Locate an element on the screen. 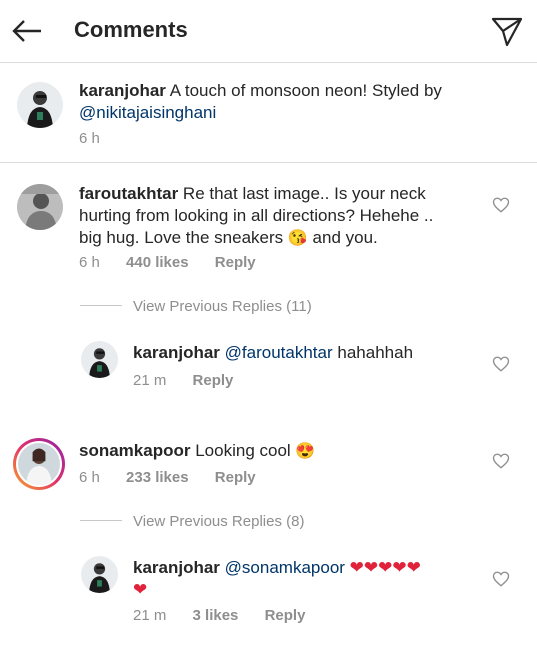 The width and height of the screenshot is (537, 663). reply-text: karanjohar @faroutakhtar hahahhah is located at coordinates (308, 353).